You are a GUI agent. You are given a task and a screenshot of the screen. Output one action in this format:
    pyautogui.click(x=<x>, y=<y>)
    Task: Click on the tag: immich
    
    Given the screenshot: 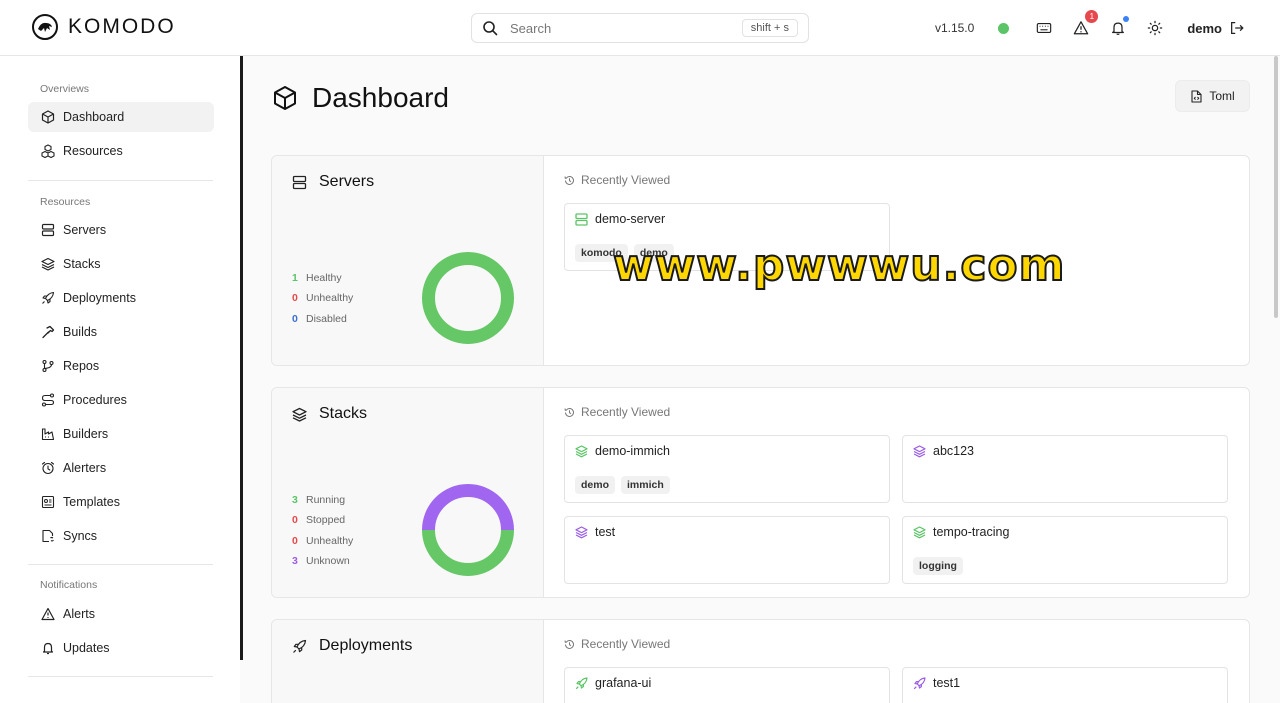 What is the action you would take?
    pyautogui.click(x=645, y=485)
    